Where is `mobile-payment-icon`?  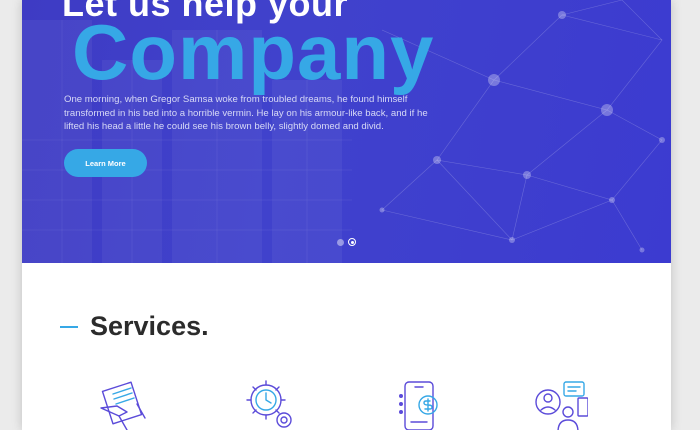
mobile-payment-icon is located at coordinates (418, 405).